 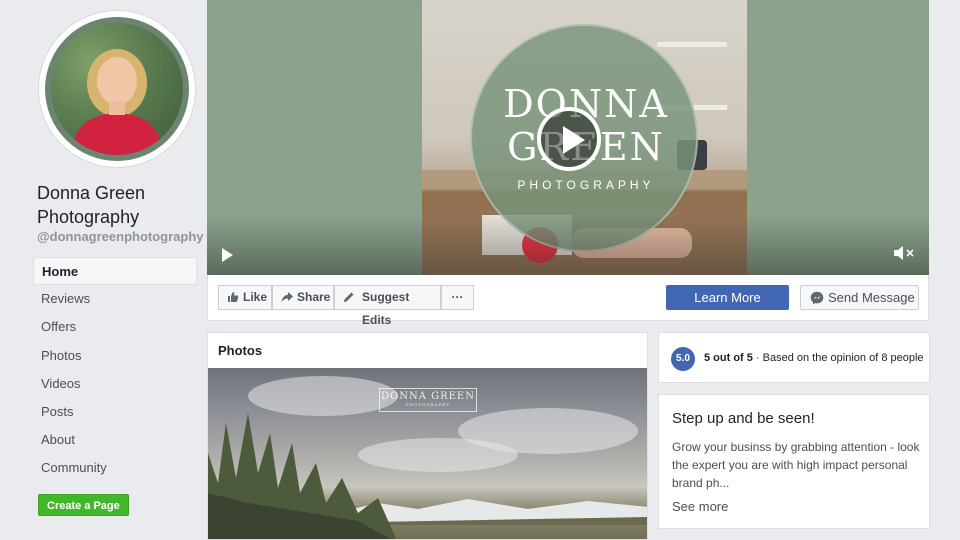 I want to click on rating-summary: 5 out of 5, so click(x=728, y=358).